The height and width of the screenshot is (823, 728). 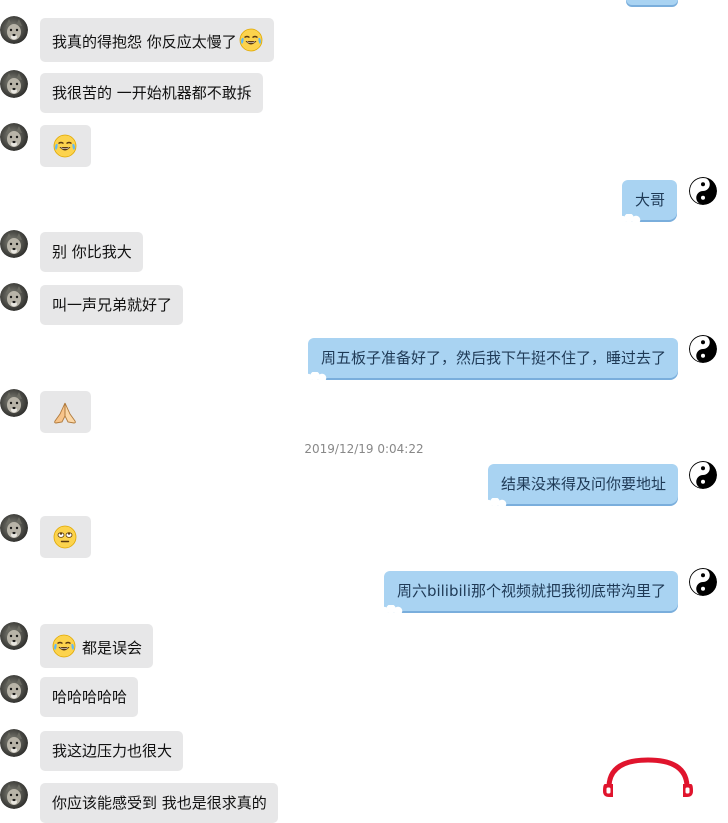 What do you see at coordinates (650, 200) in the screenshot?
I see `message-text: 大哥` at bounding box center [650, 200].